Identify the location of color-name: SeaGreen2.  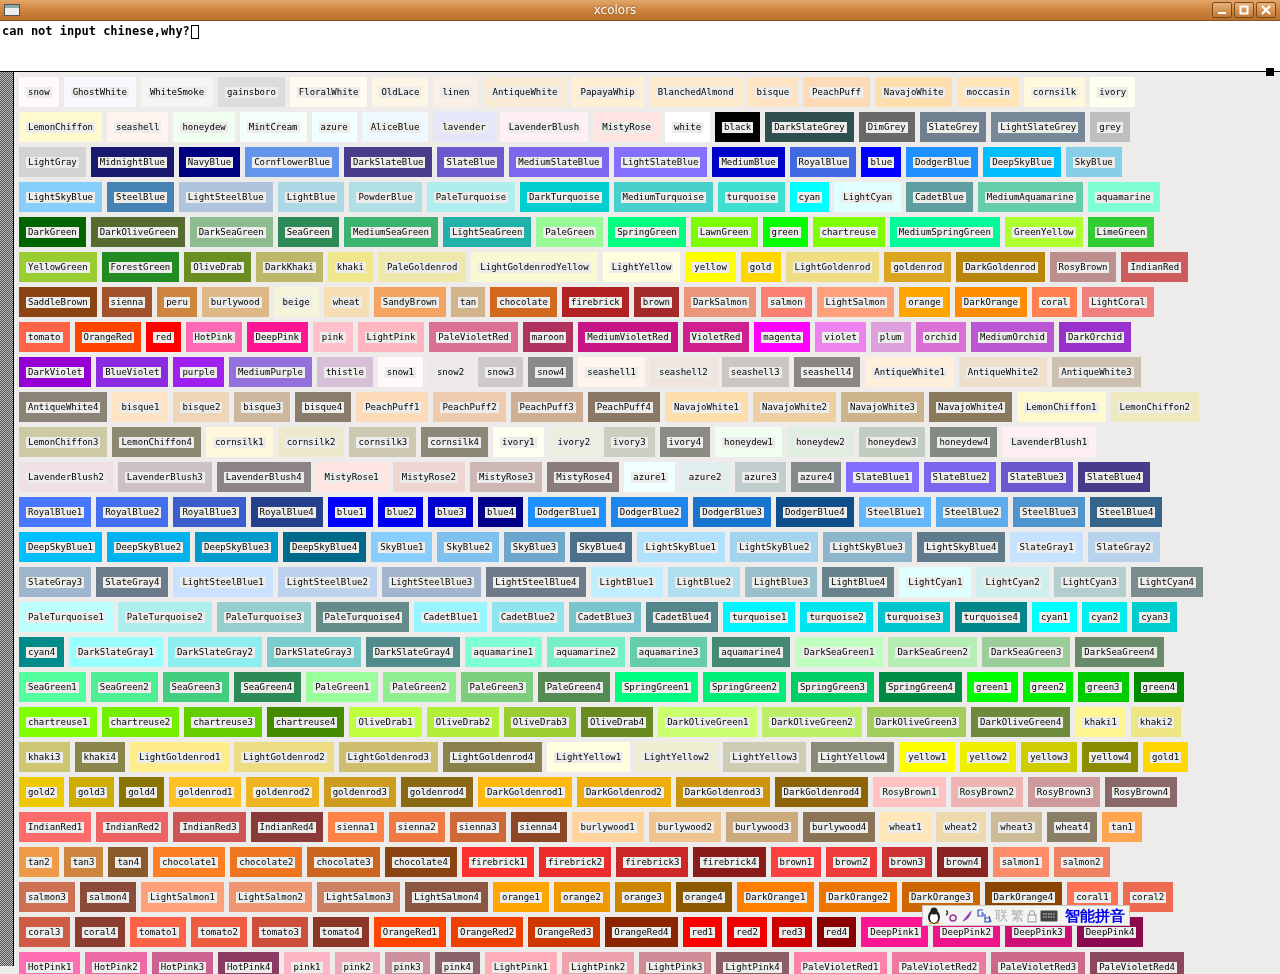
(124, 687).